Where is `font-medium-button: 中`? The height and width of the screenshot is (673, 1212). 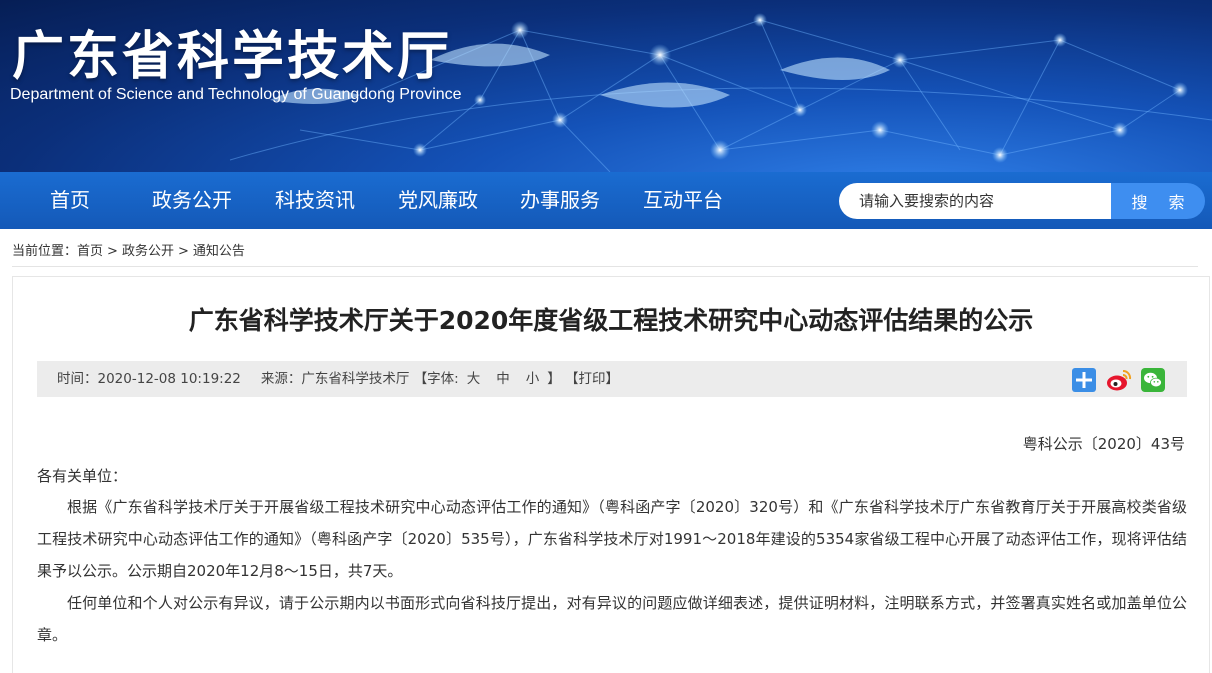 font-medium-button: 中 is located at coordinates (503, 379).